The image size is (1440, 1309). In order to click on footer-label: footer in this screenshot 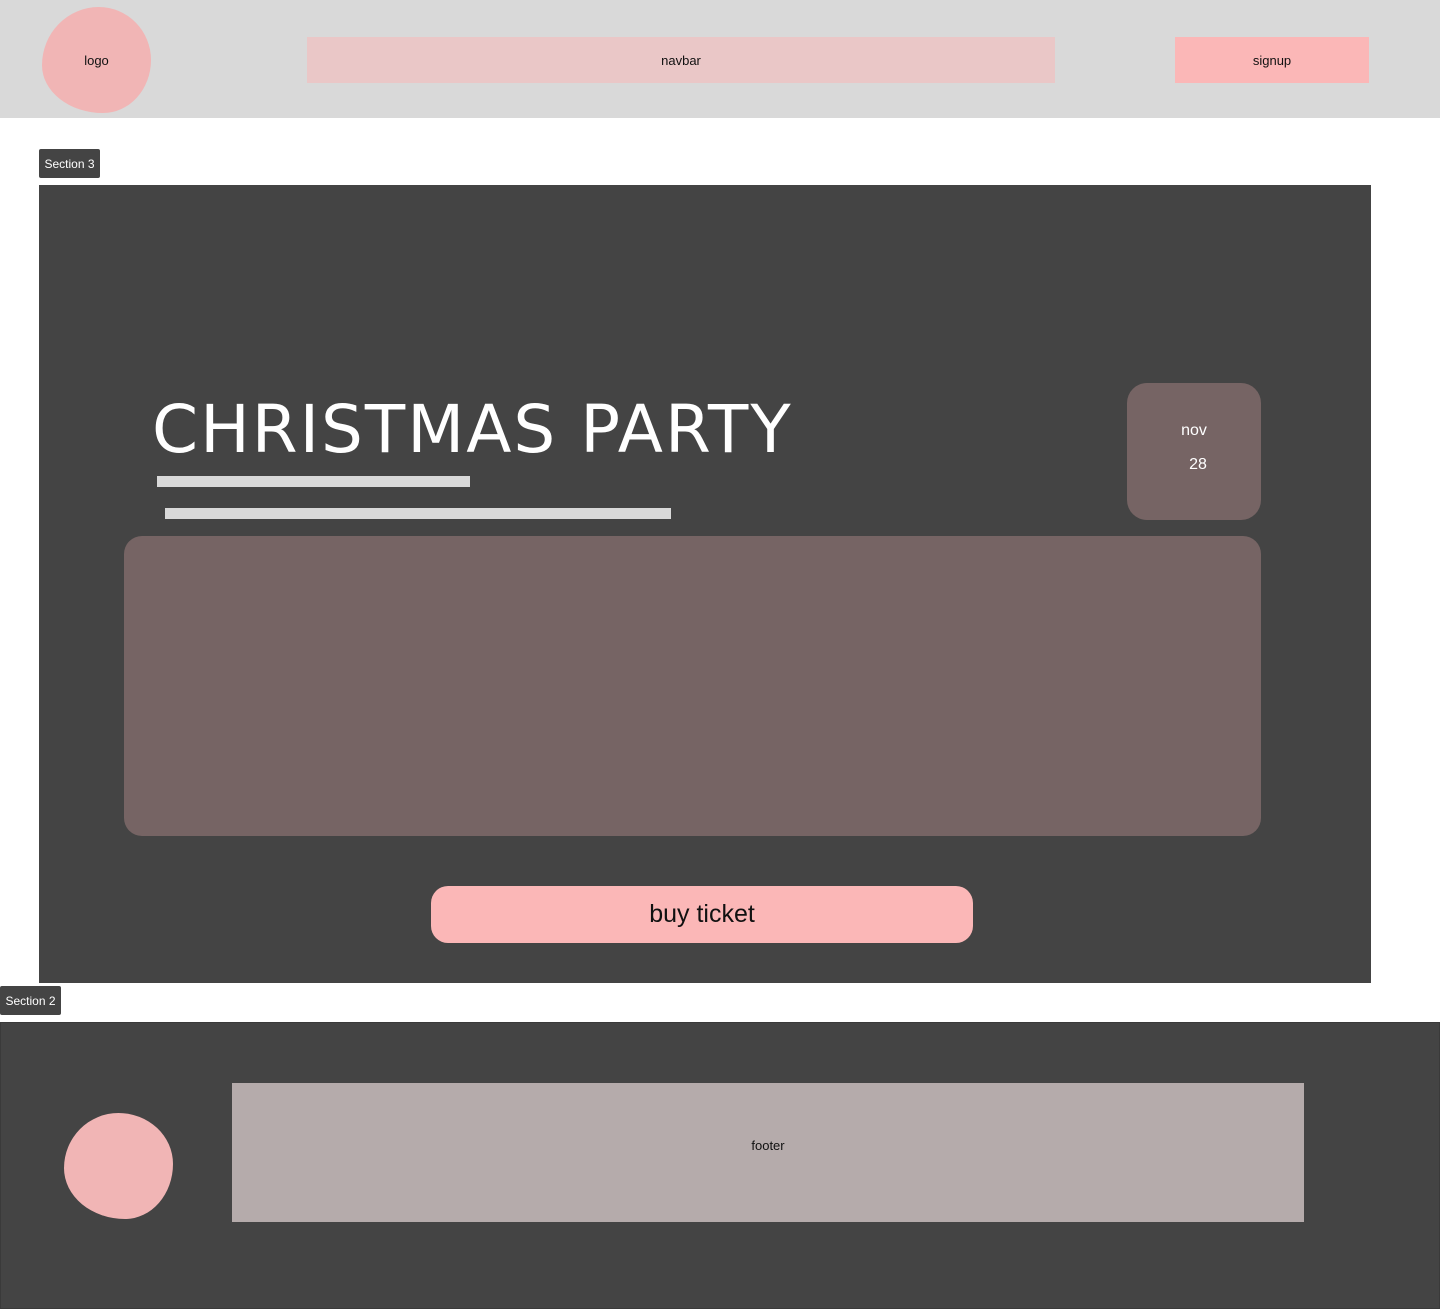, I will do `click(768, 1145)`.